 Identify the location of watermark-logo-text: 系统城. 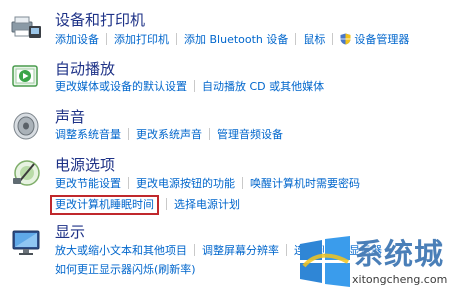
(399, 254).